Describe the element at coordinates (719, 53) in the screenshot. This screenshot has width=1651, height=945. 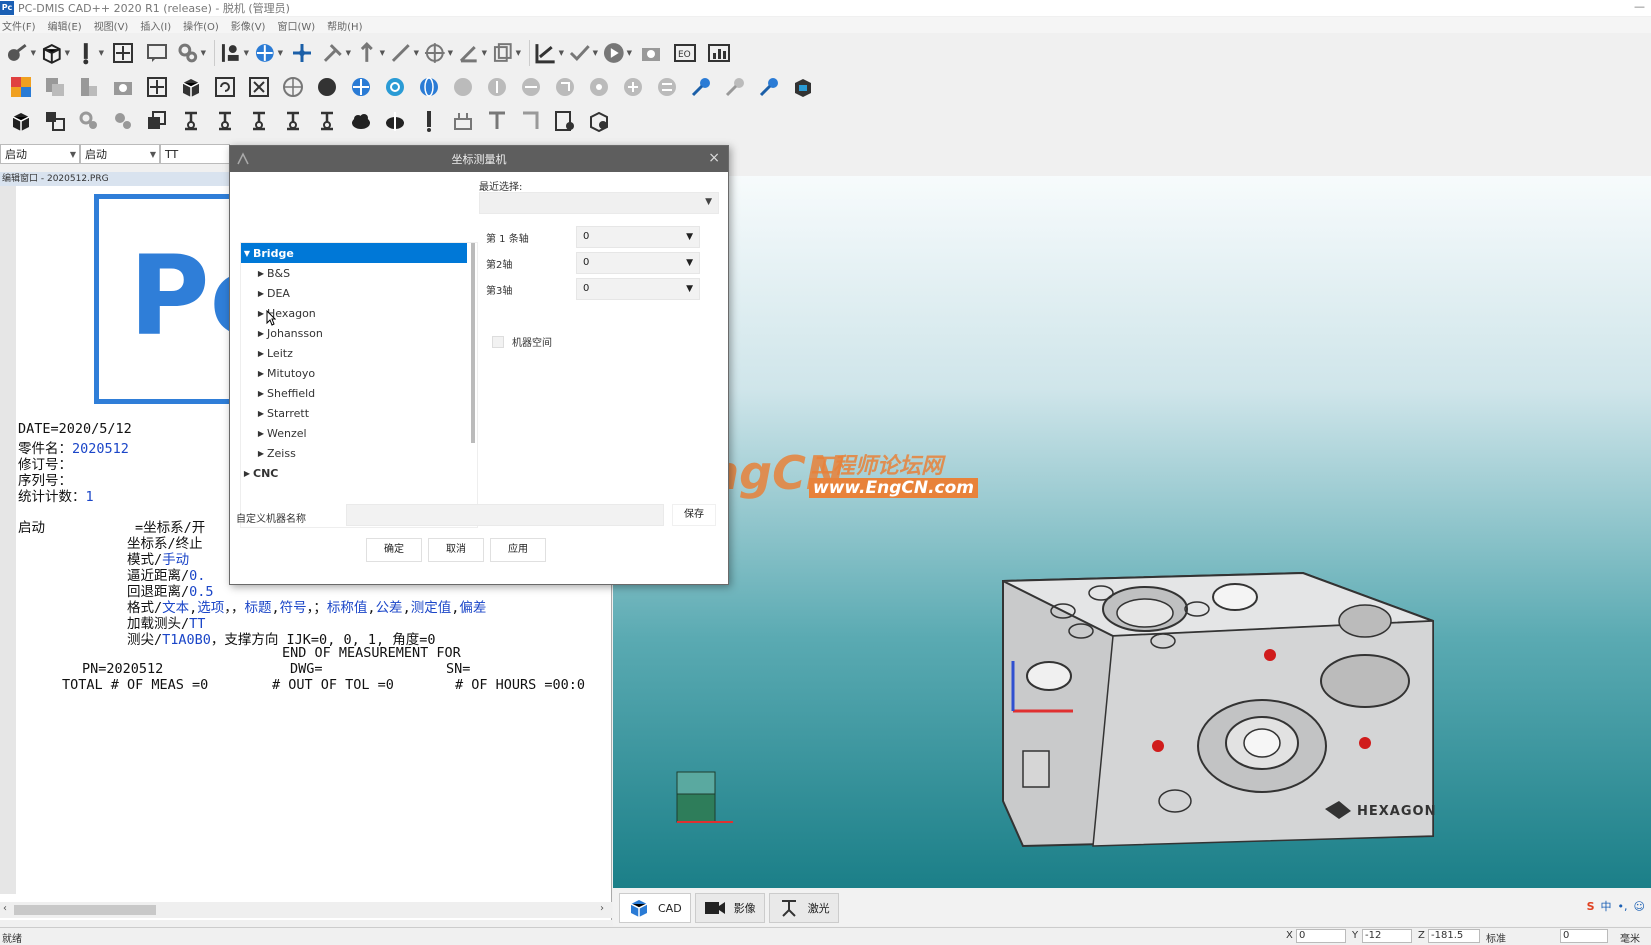
I see `chart-report-button` at that location.